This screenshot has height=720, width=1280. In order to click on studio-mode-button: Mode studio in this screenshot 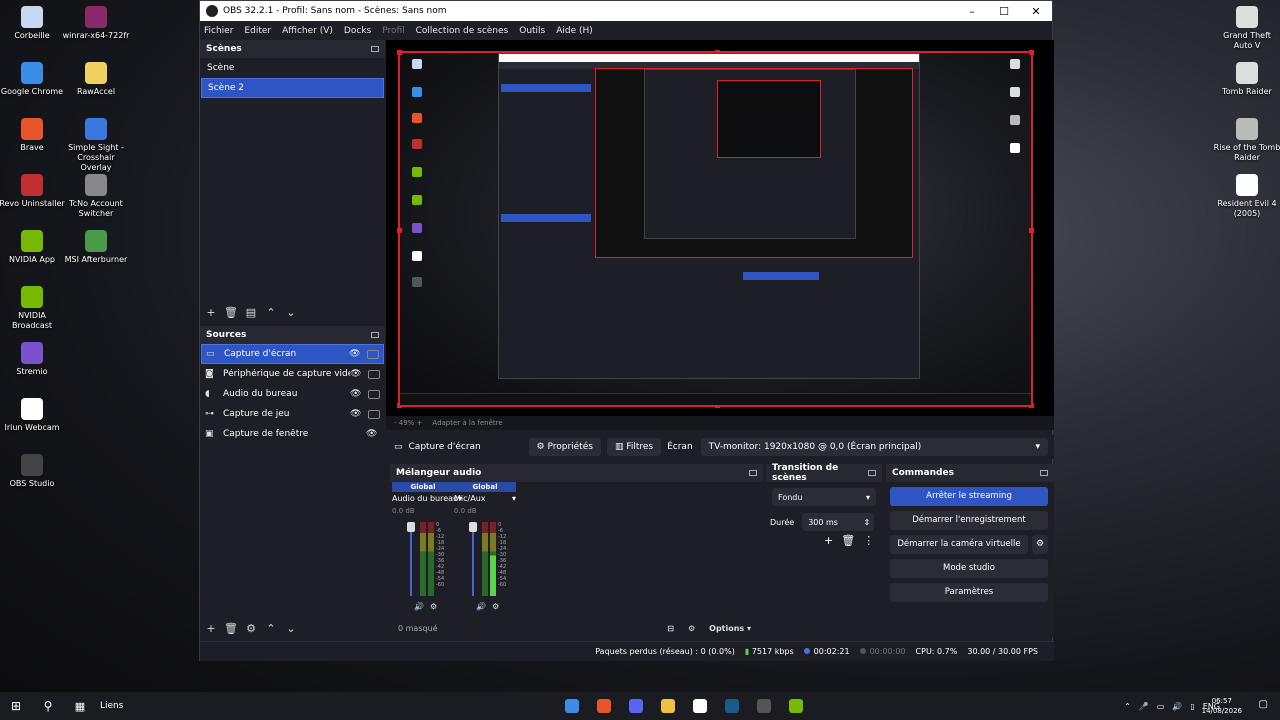, I will do `click(969, 568)`.